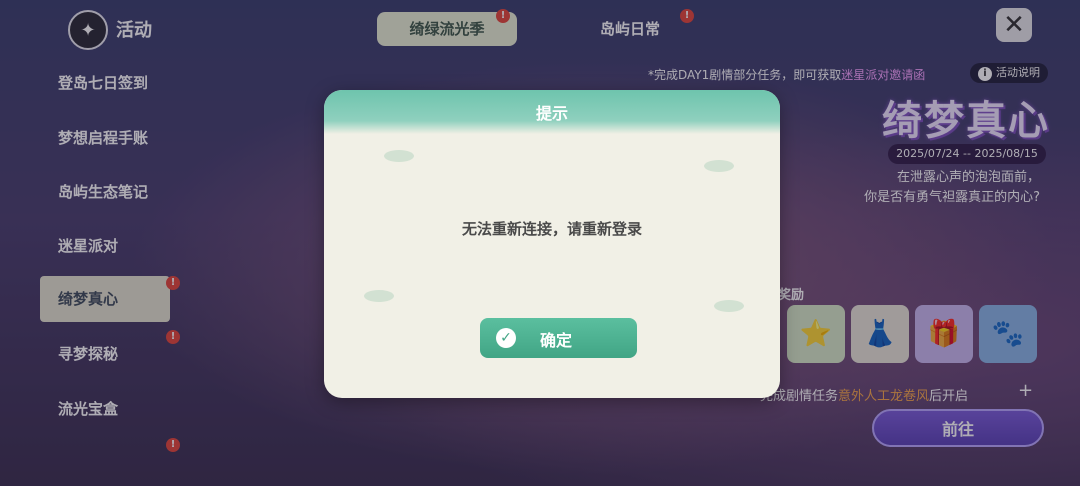 This screenshot has height=486, width=1080. I want to click on dialog-title: 提示, so click(551, 113).